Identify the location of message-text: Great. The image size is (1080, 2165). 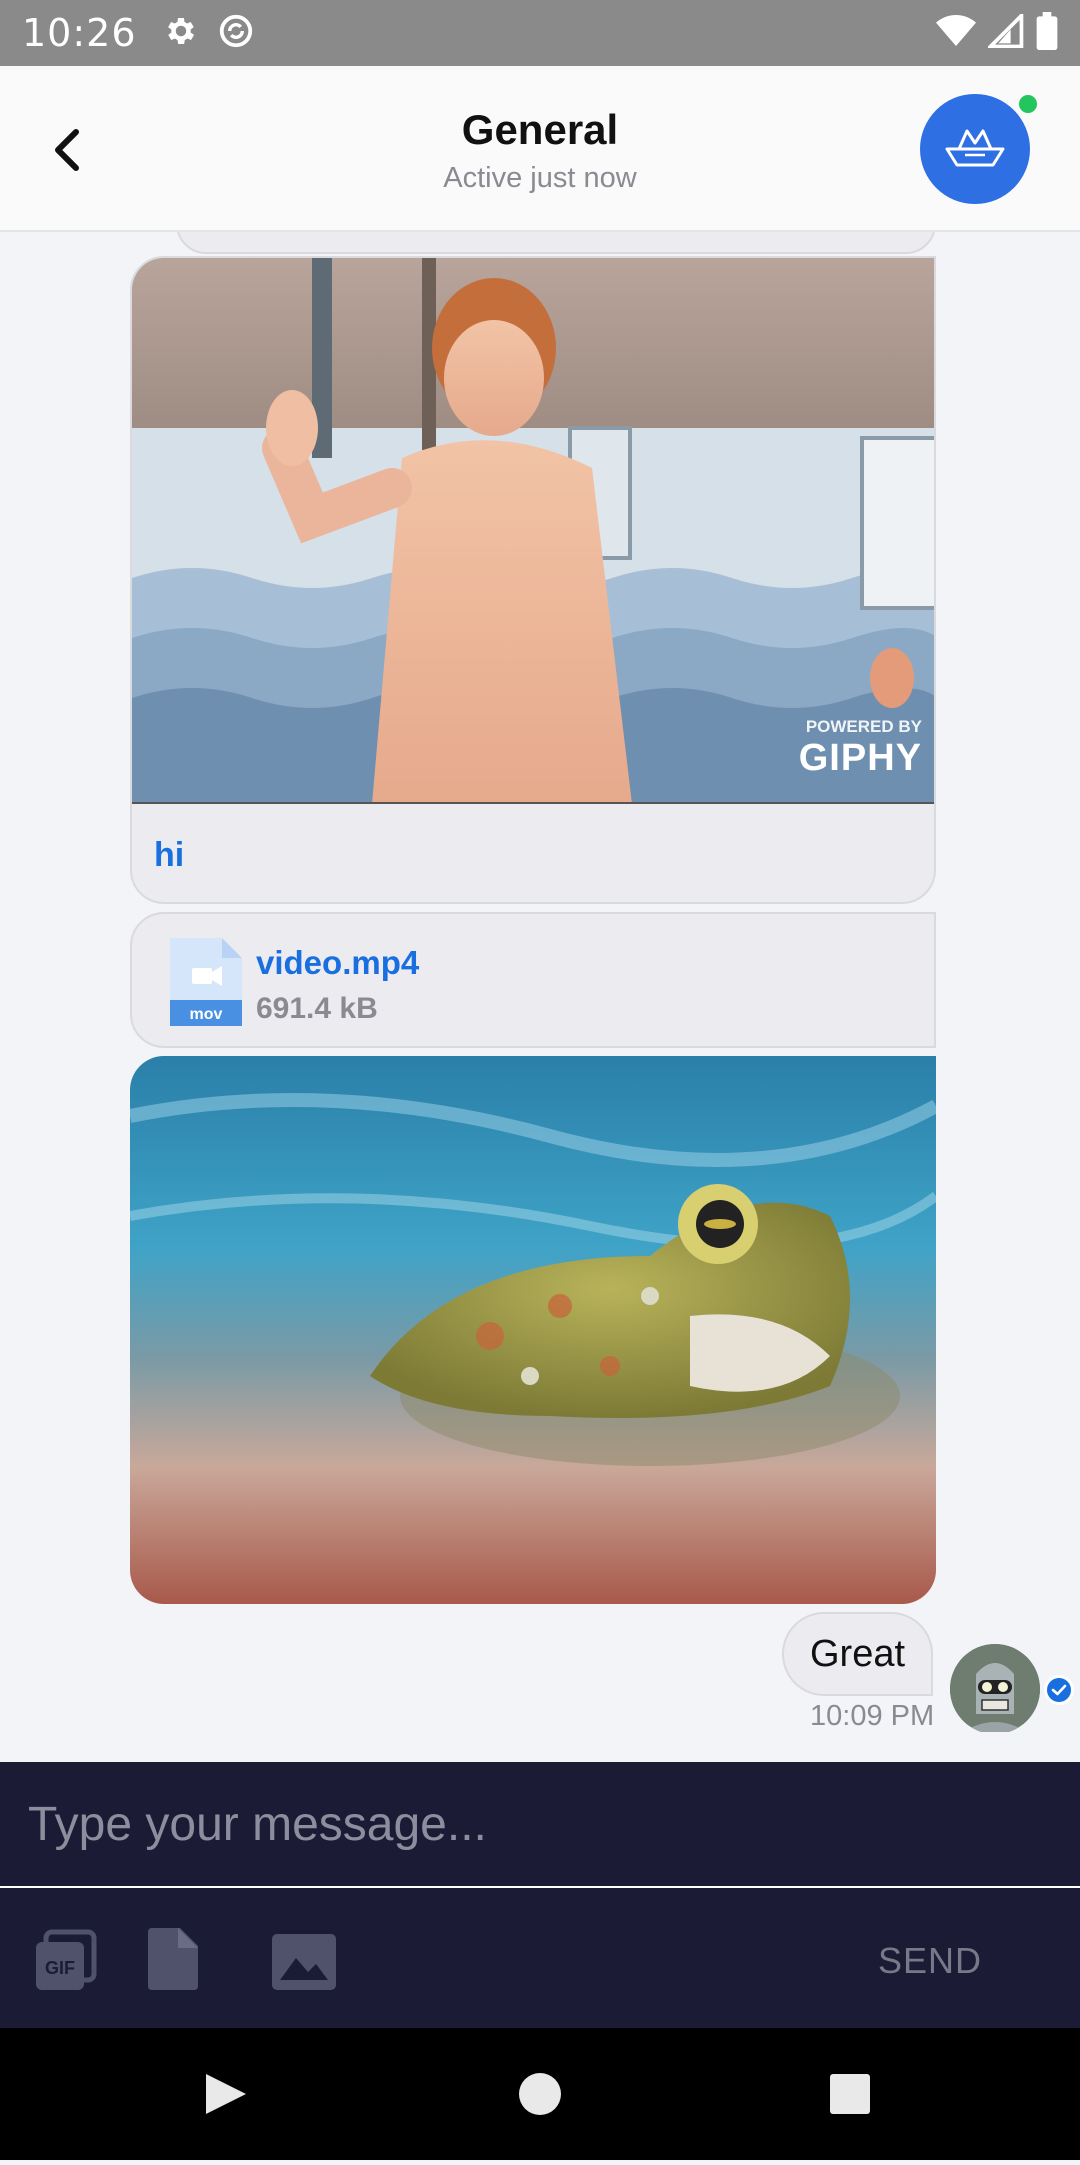
(858, 1653).